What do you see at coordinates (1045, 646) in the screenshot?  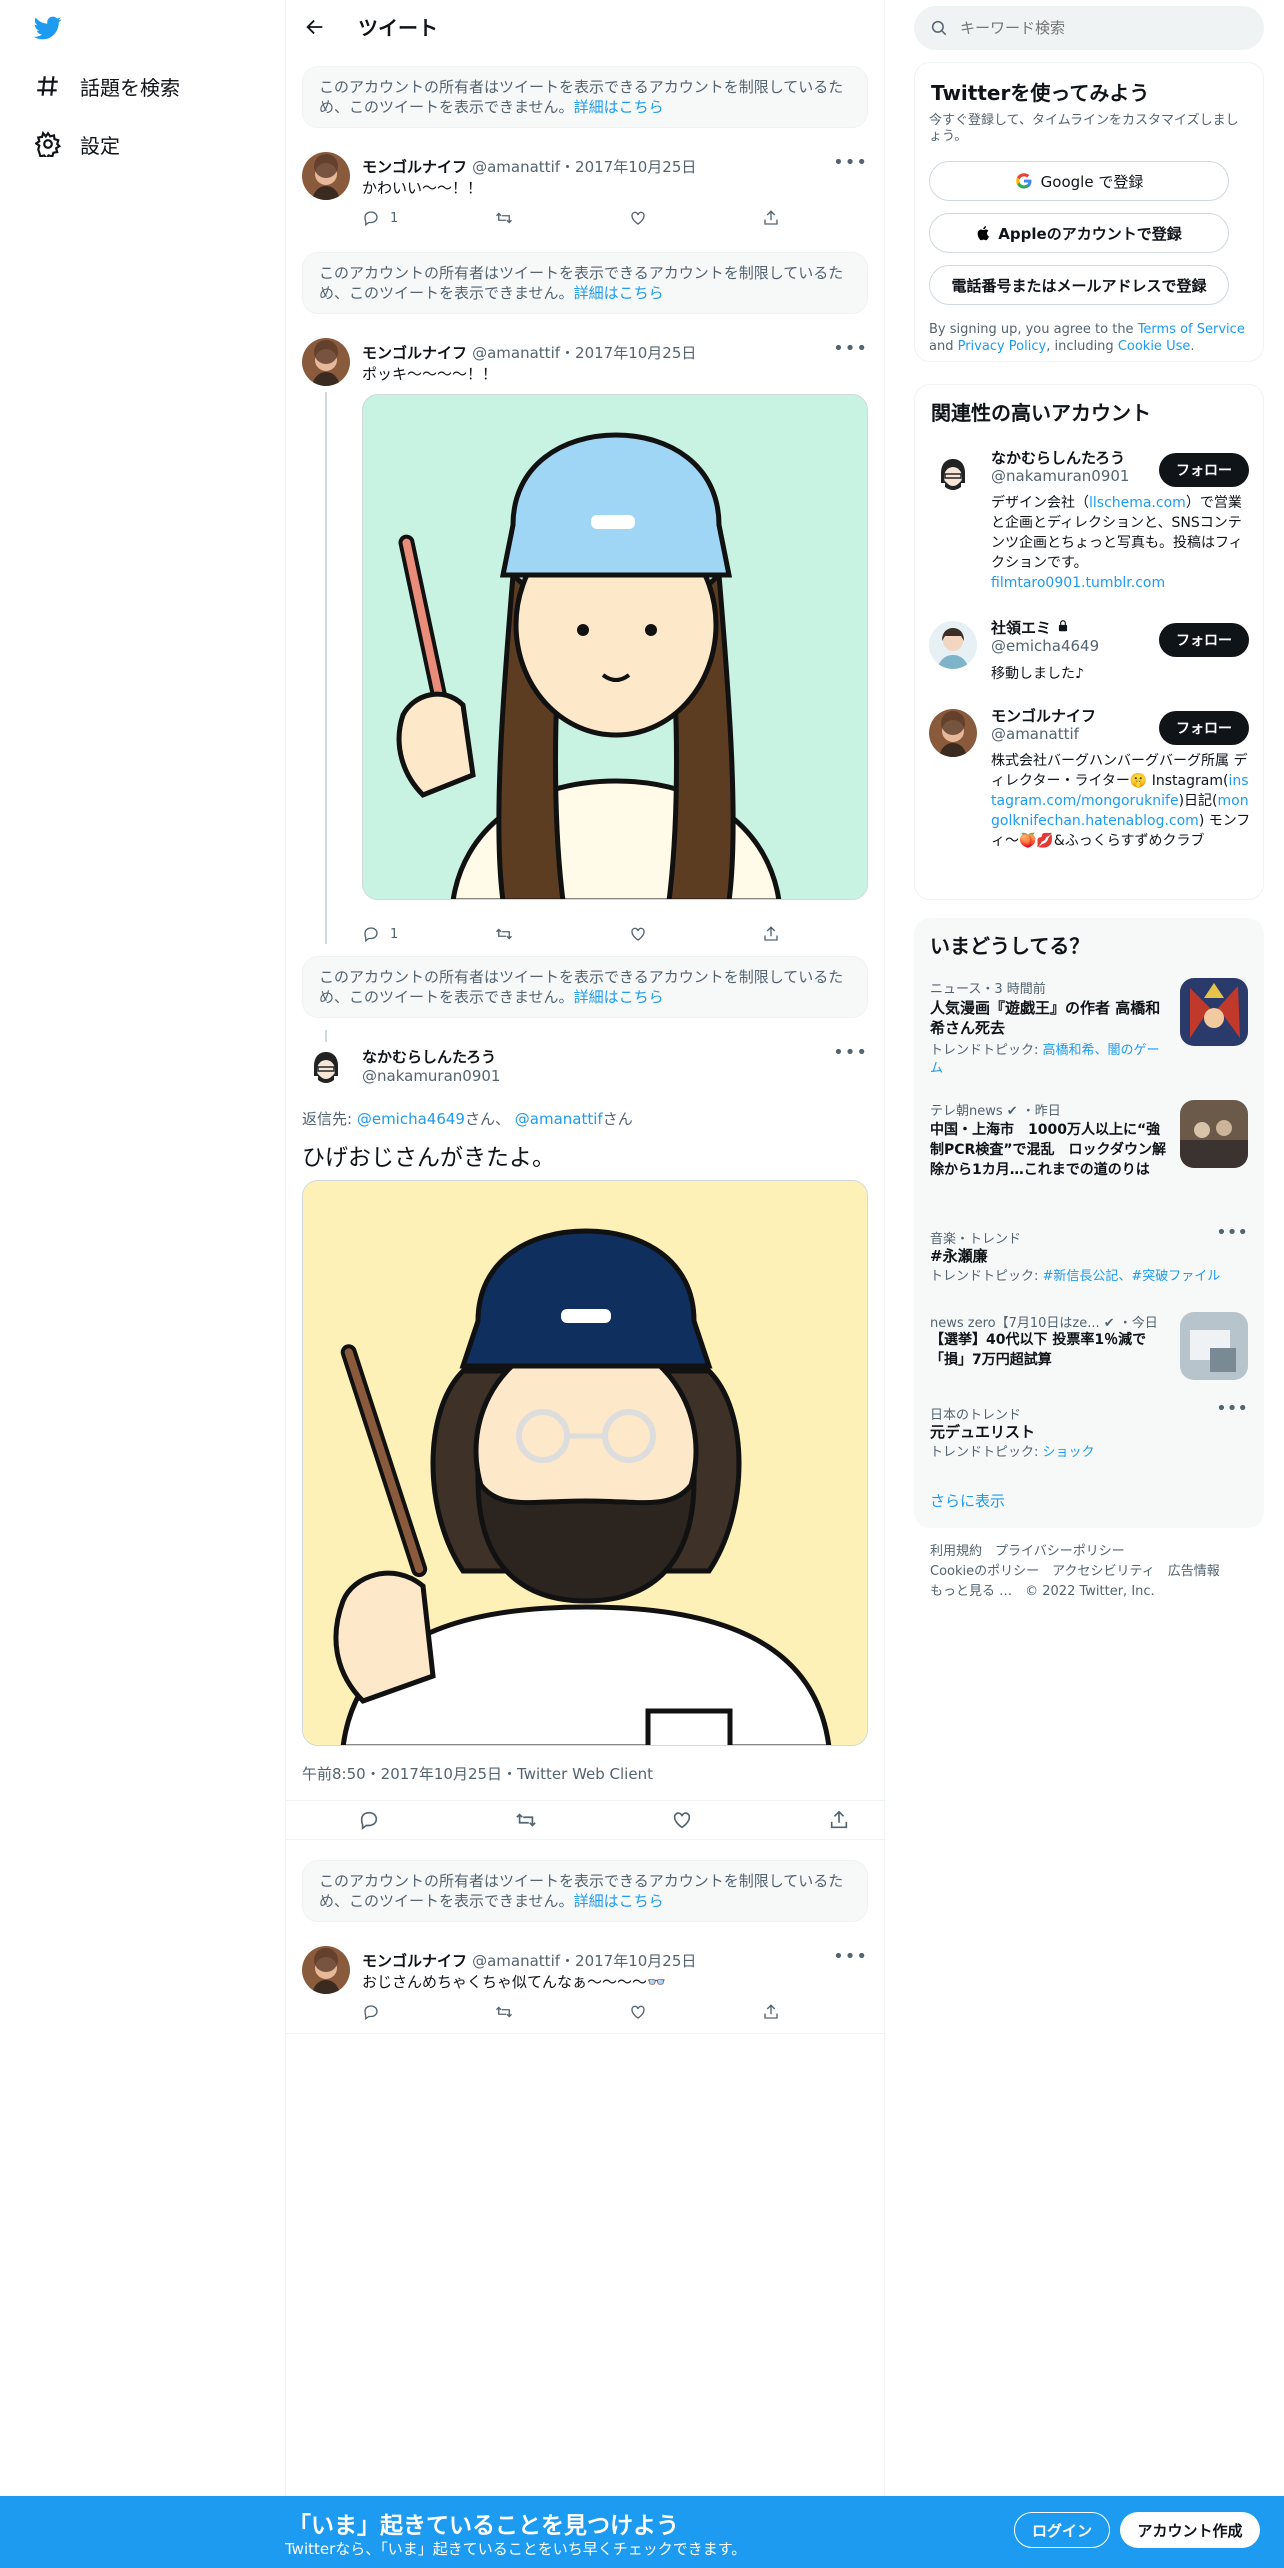 I see `account-handle: @emicha4649` at bounding box center [1045, 646].